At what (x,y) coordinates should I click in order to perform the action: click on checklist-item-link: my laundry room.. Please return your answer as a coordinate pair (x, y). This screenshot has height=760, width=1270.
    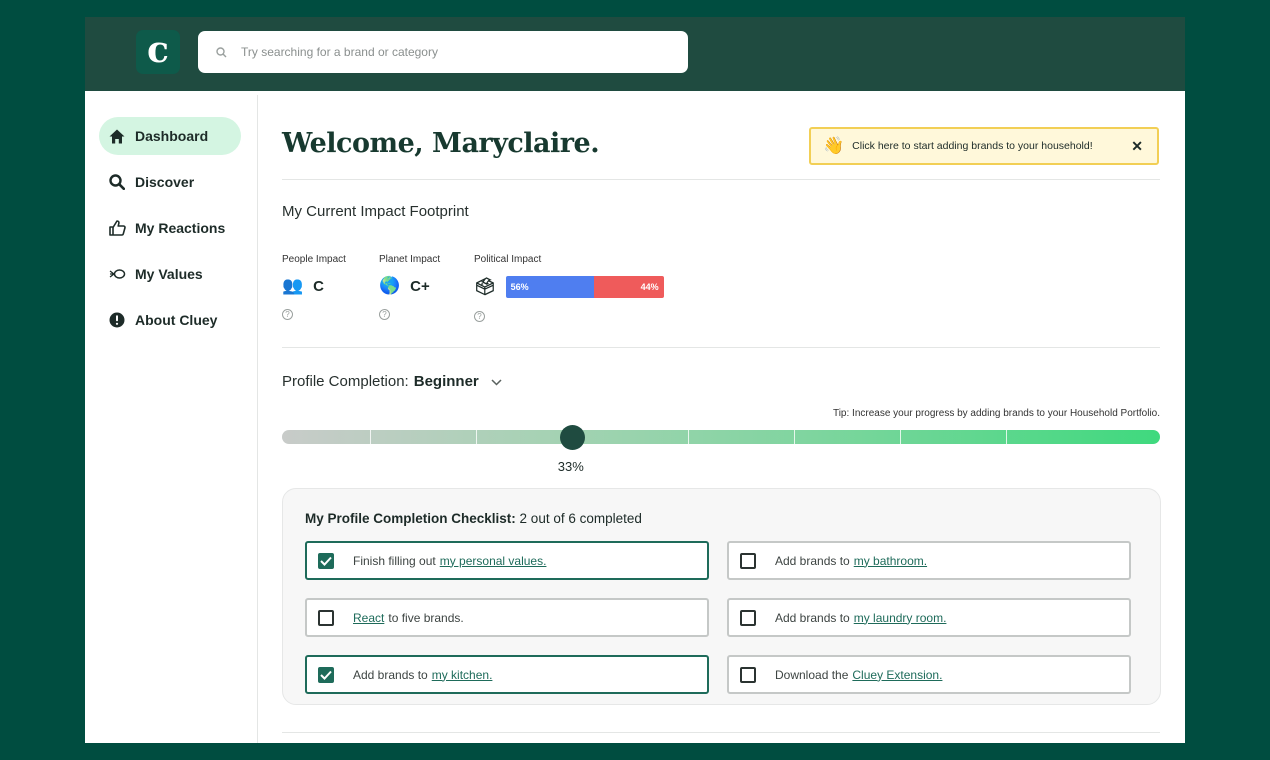
    Looking at the image, I should click on (900, 618).